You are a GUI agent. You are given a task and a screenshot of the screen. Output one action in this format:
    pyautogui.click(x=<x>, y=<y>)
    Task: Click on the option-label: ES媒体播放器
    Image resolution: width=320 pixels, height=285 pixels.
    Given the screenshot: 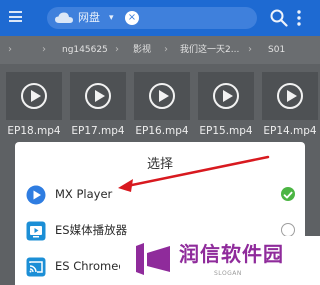 What is the action you would take?
    pyautogui.click(x=91, y=230)
    